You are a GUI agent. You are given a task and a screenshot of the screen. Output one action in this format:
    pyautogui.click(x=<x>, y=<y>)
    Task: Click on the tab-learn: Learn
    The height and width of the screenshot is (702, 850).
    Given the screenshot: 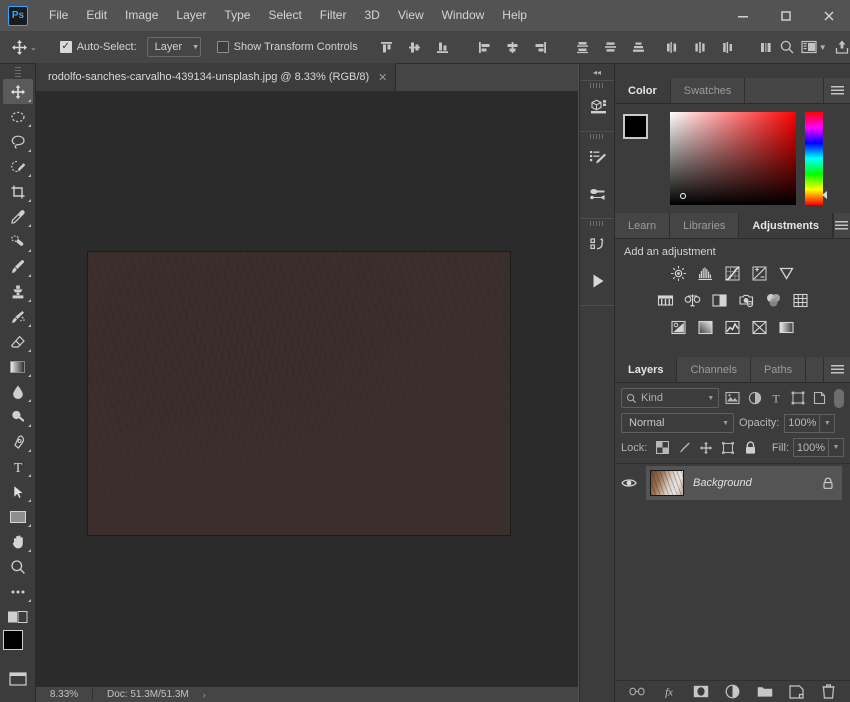 What is the action you would take?
    pyautogui.click(x=643, y=225)
    